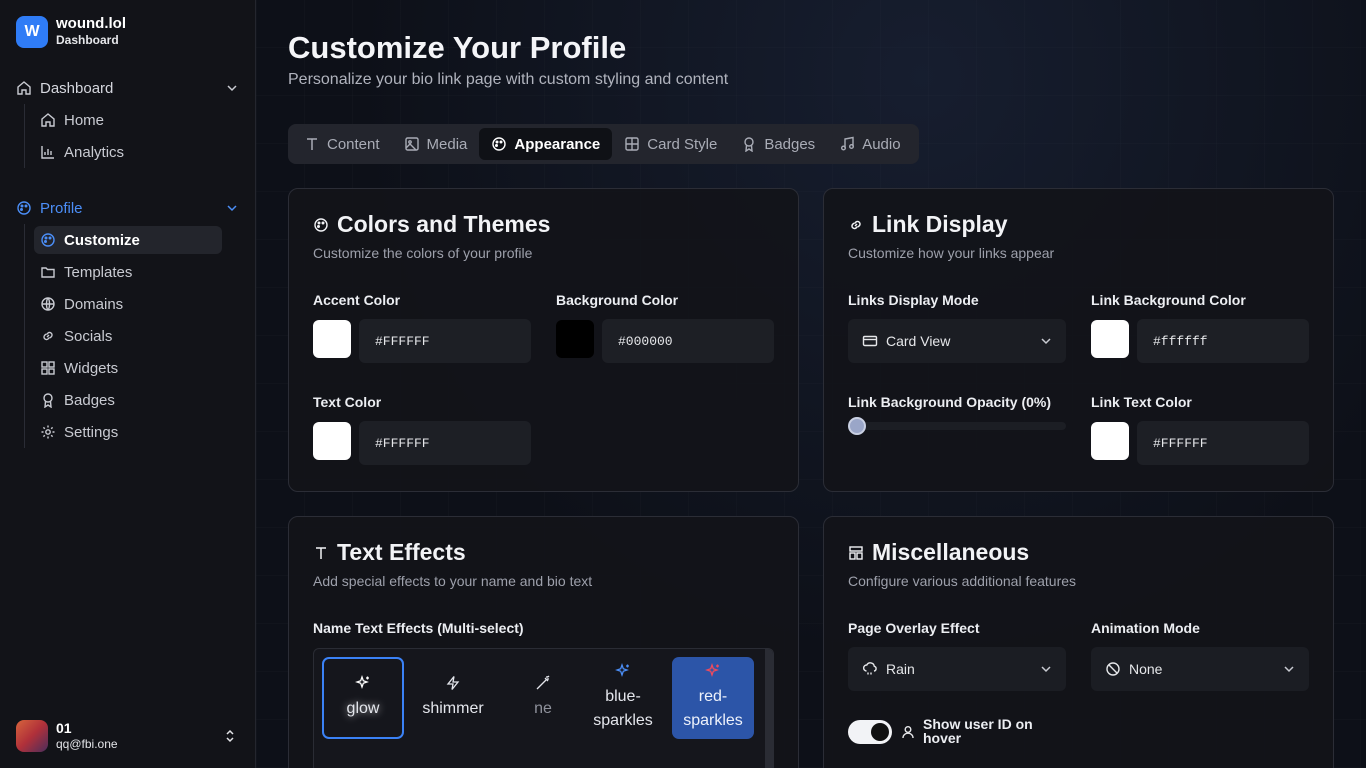  What do you see at coordinates (48, 272) in the screenshot?
I see `folder-icon` at bounding box center [48, 272].